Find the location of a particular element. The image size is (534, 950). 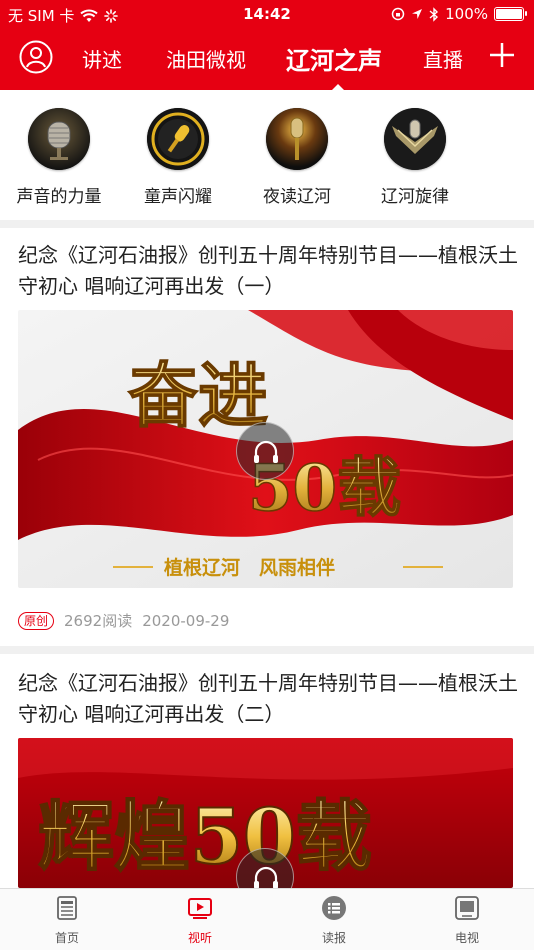

glowing-microphone-icon is located at coordinates (297, 139).